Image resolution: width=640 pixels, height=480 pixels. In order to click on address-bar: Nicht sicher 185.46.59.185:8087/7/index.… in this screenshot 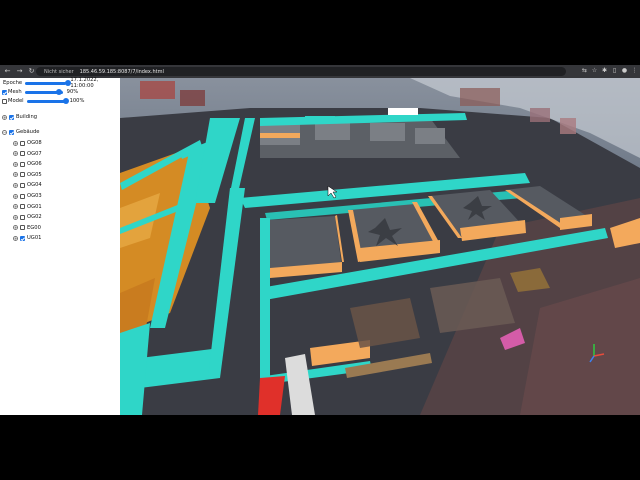, I will do `click(301, 71)`.